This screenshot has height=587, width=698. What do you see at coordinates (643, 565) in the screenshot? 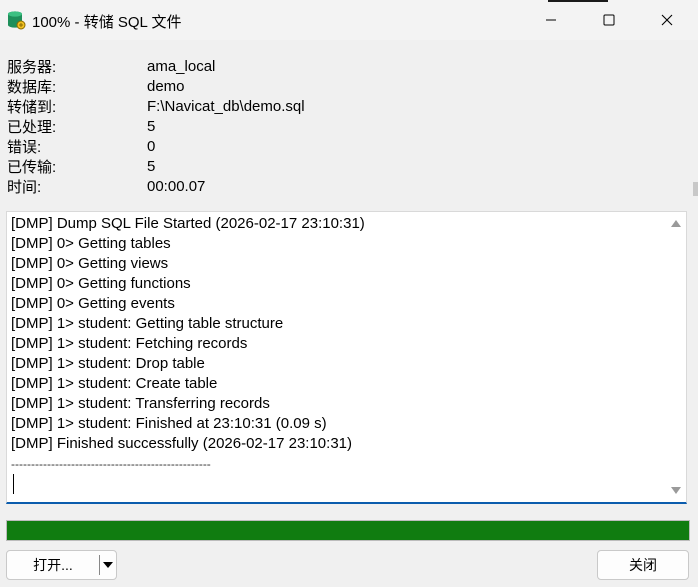
I see `close-button: 关闭` at bounding box center [643, 565].